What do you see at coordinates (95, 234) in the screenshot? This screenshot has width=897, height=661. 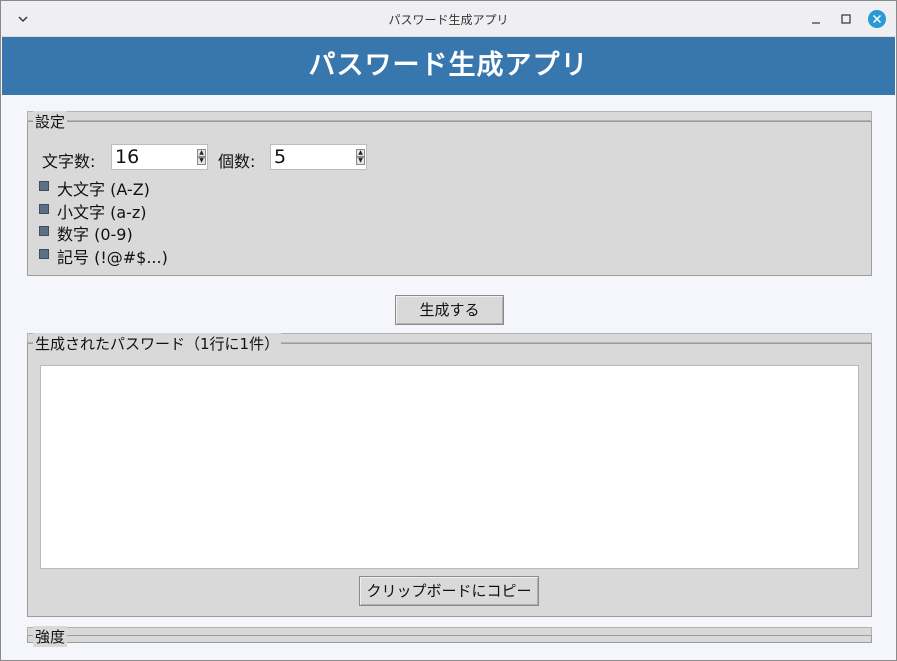 I see `checkbox-label: 数字 (0-9)` at bounding box center [95, 234].